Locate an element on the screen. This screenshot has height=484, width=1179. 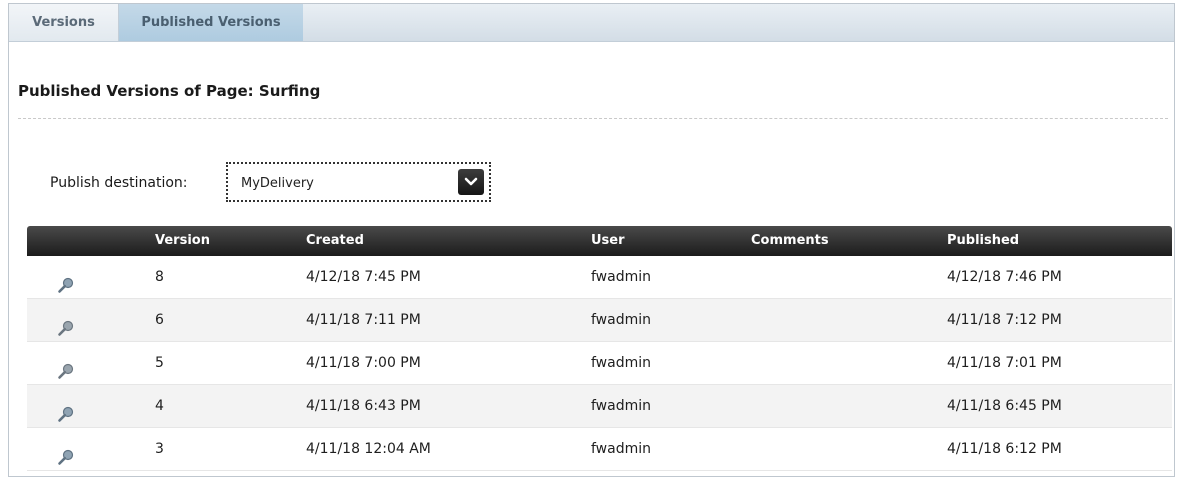
table-header: Version Created User Comments Published is located at coordinates (599, 241).